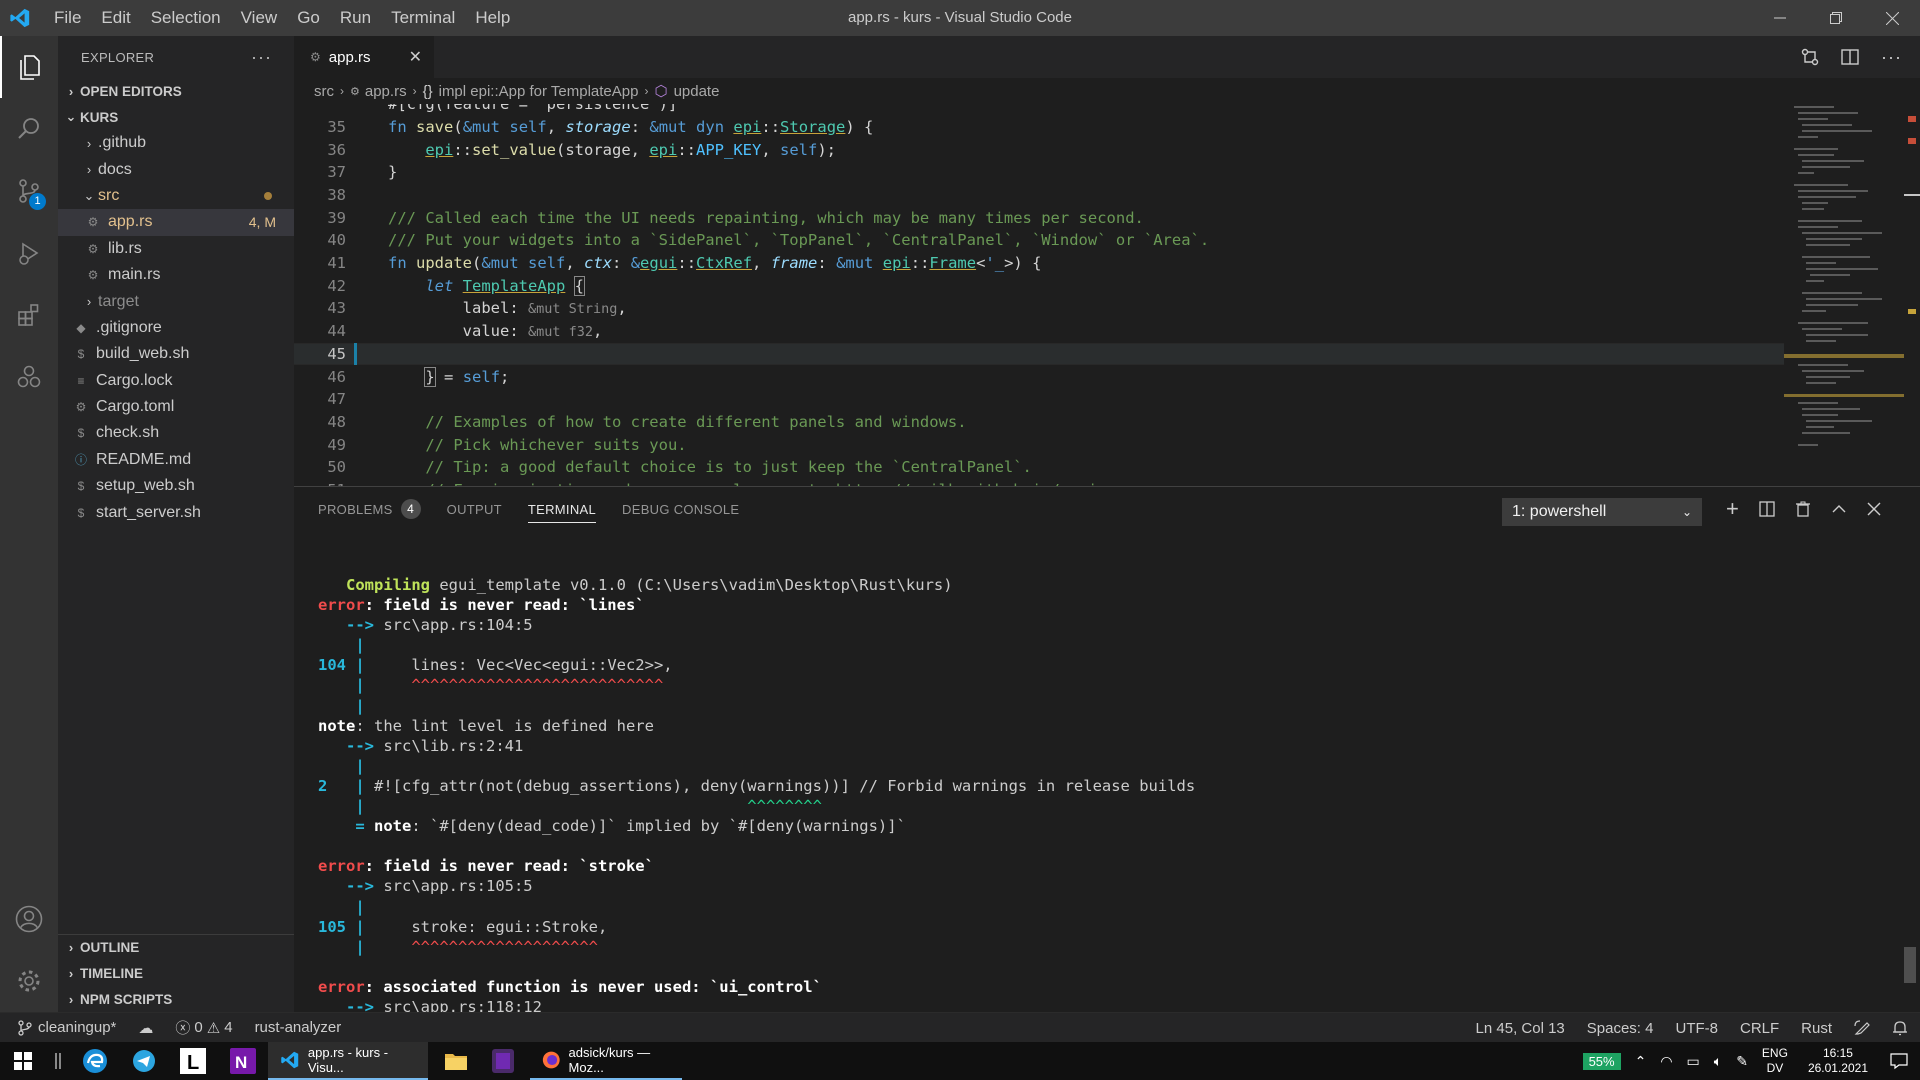  What do you see at coordinates (1520, 1028) in the screenshot?
I see `cursor-position: Ln 45, Col 13` at bounding box center [1520, 1028].